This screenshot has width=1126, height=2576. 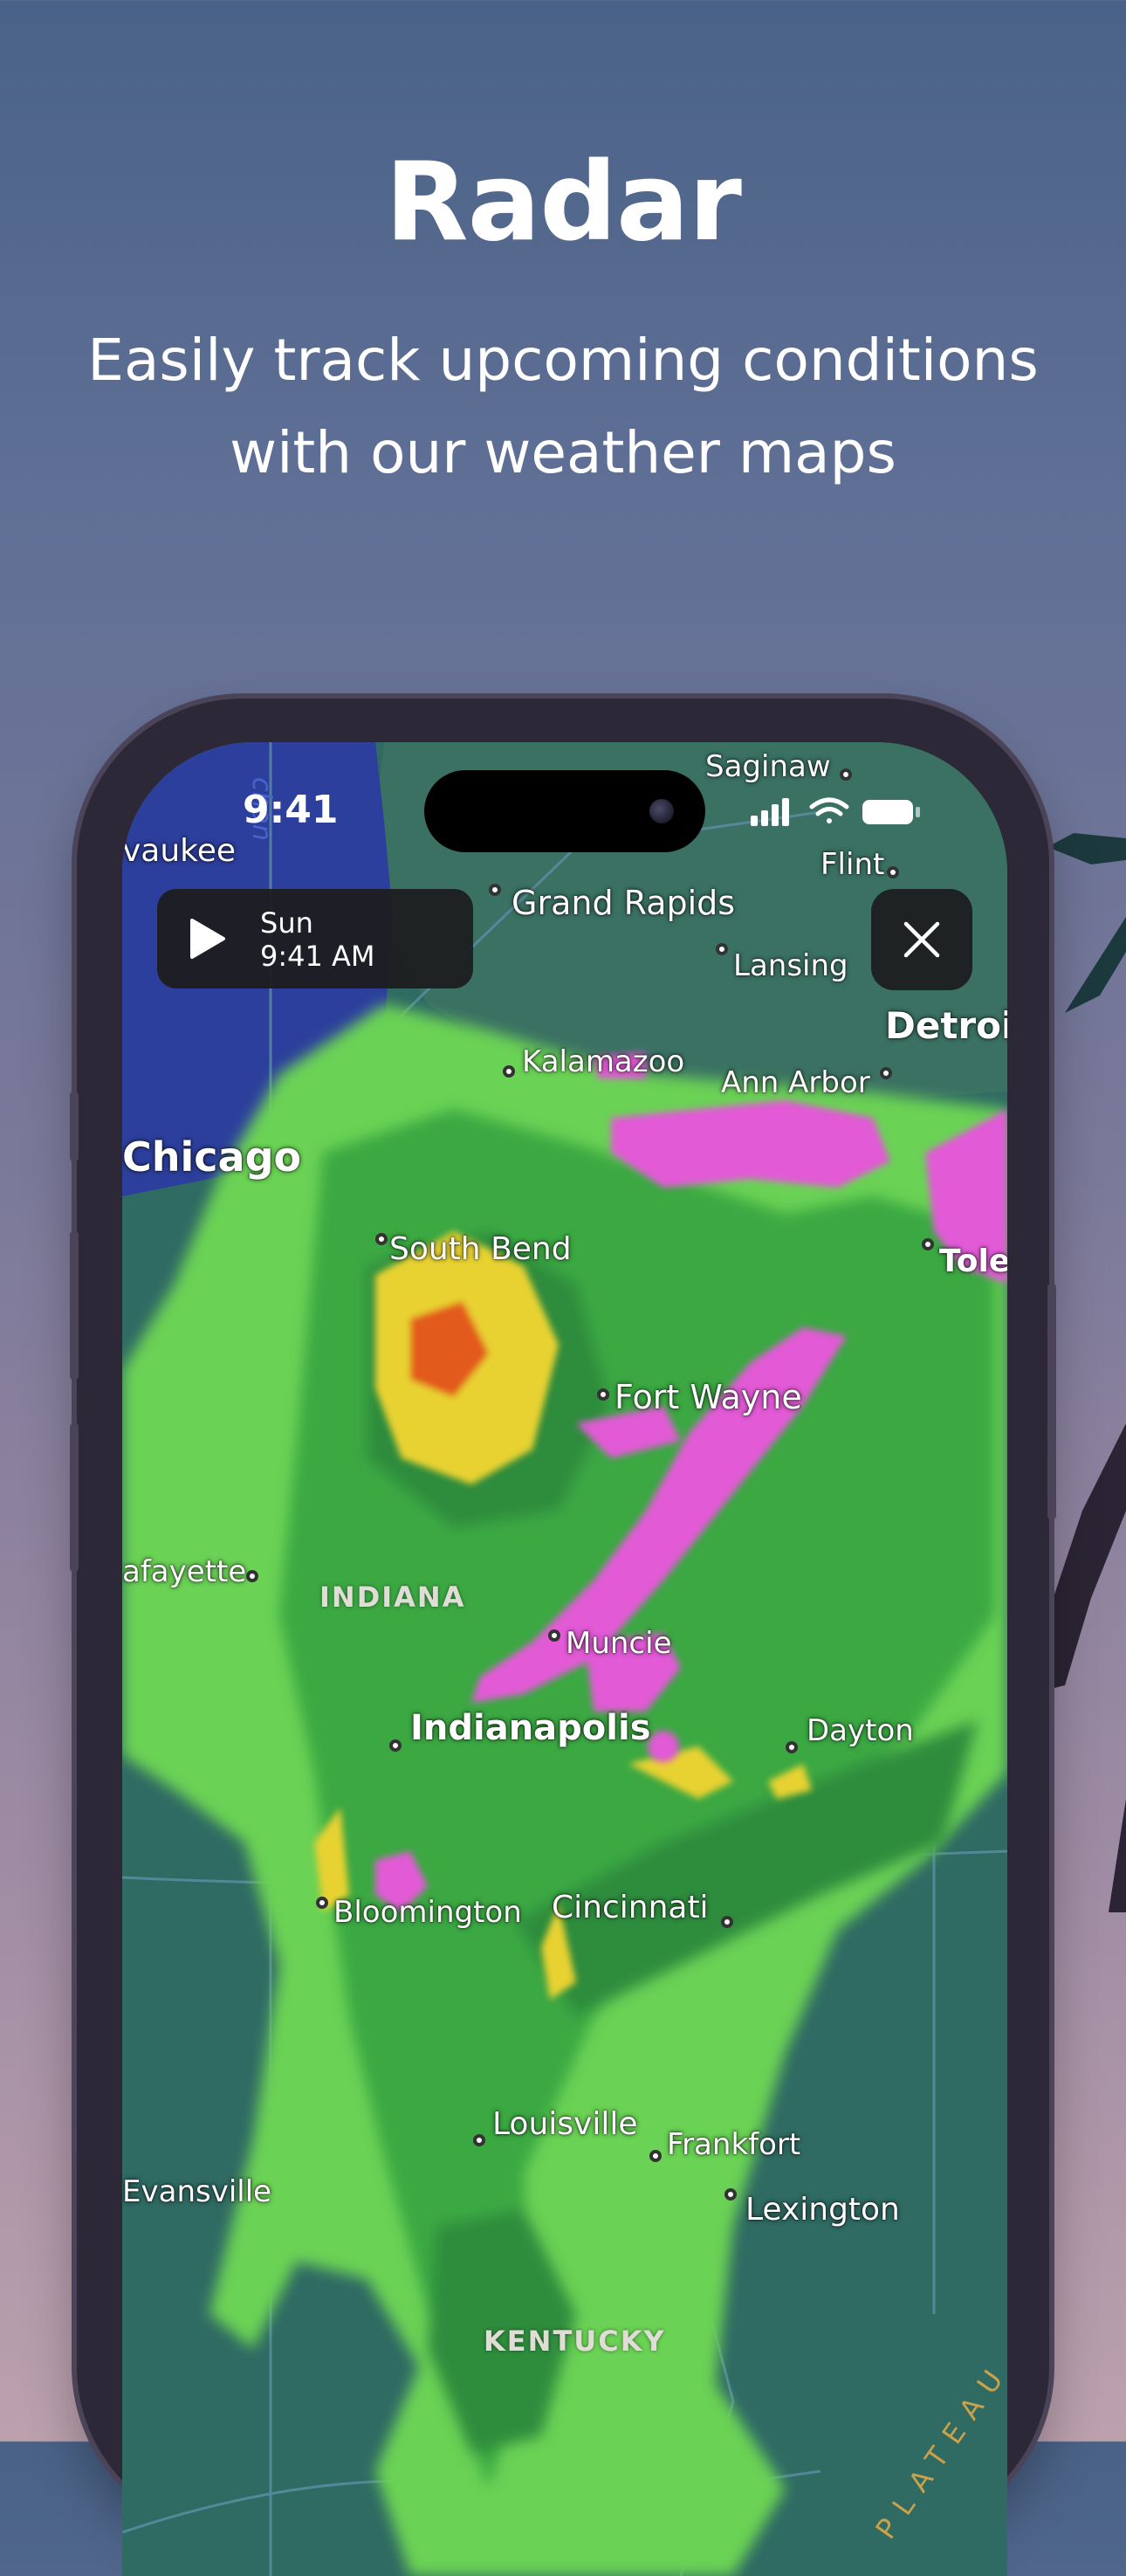 What do you see at coordinates (315, 938) in the screenshot?
I see `radar-playback-control: Sun 9:41 AM` at bounding box center [315, 938].